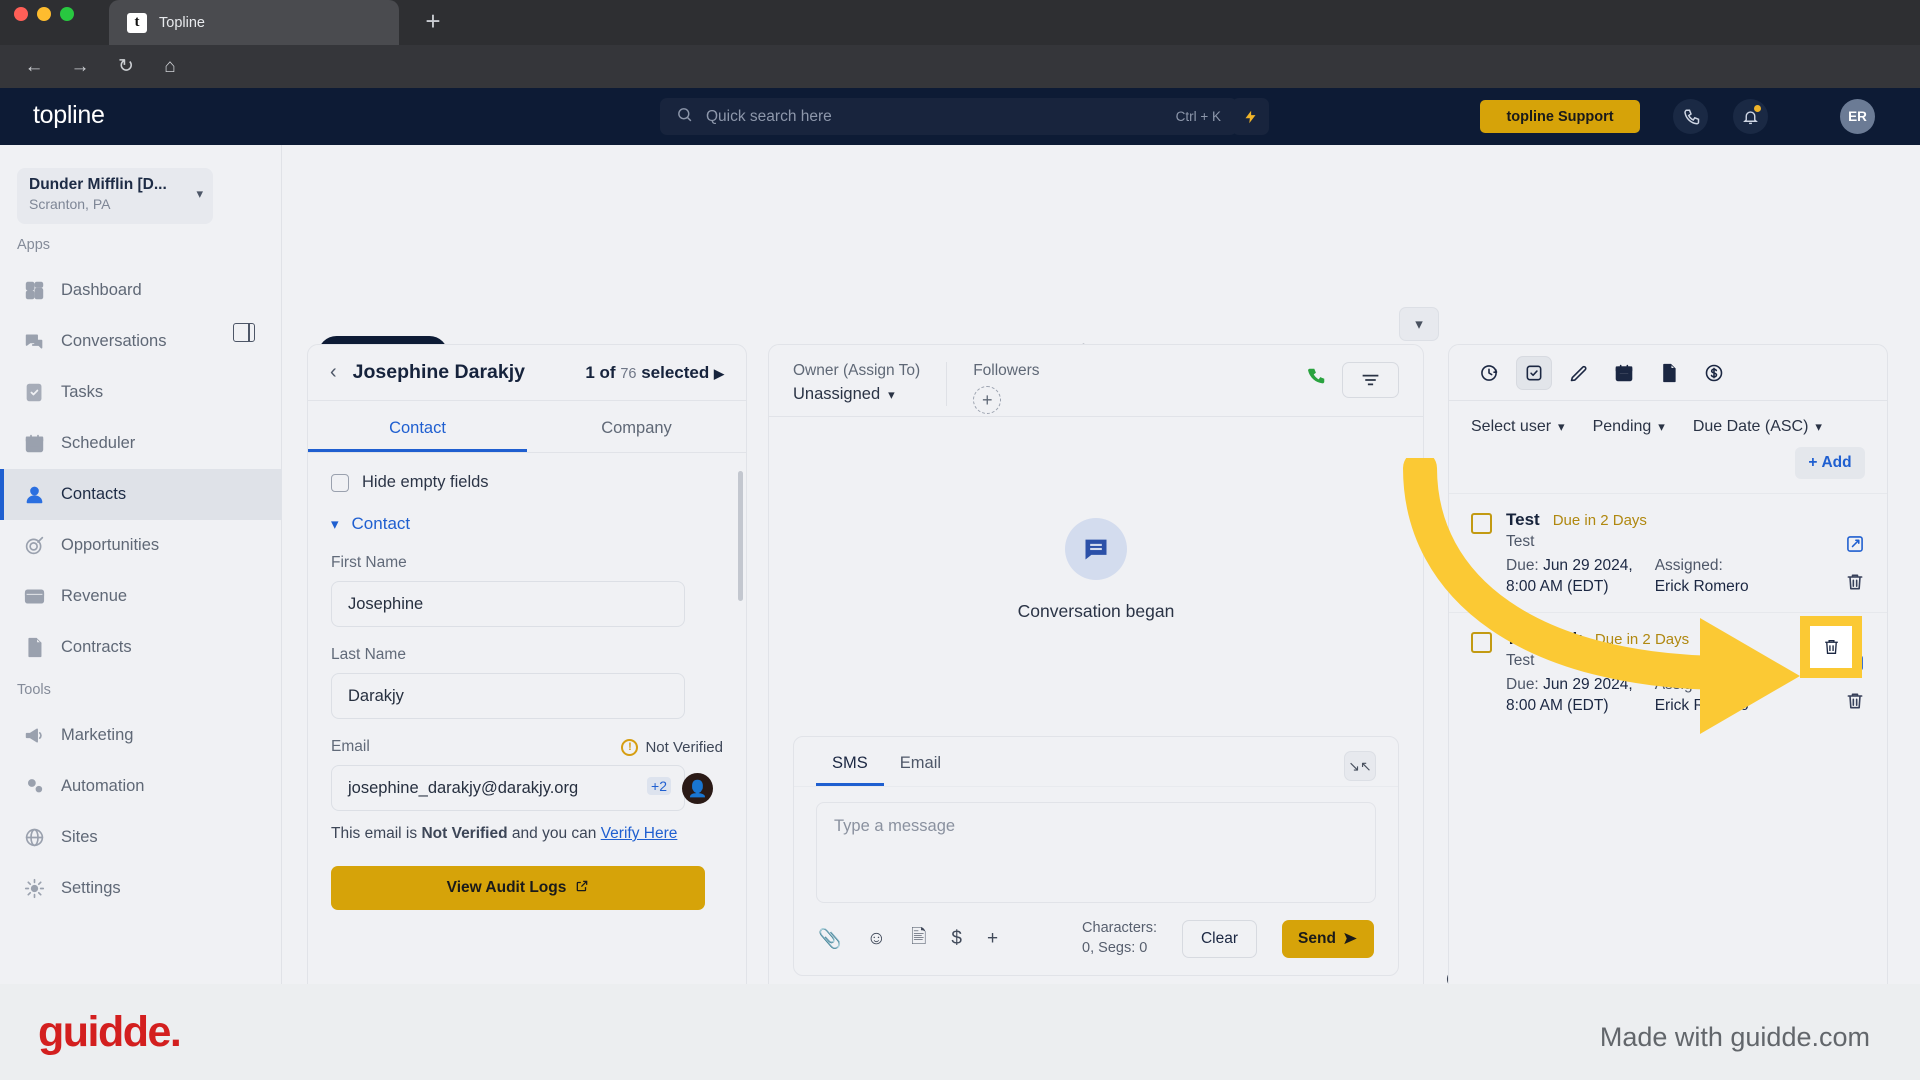 The height and width of the screenshot is (1080, 1920). Describe the element at coordinates (141, 647) in the screenshot. I see `sidebar-item-contracts: Contracts` at that location.